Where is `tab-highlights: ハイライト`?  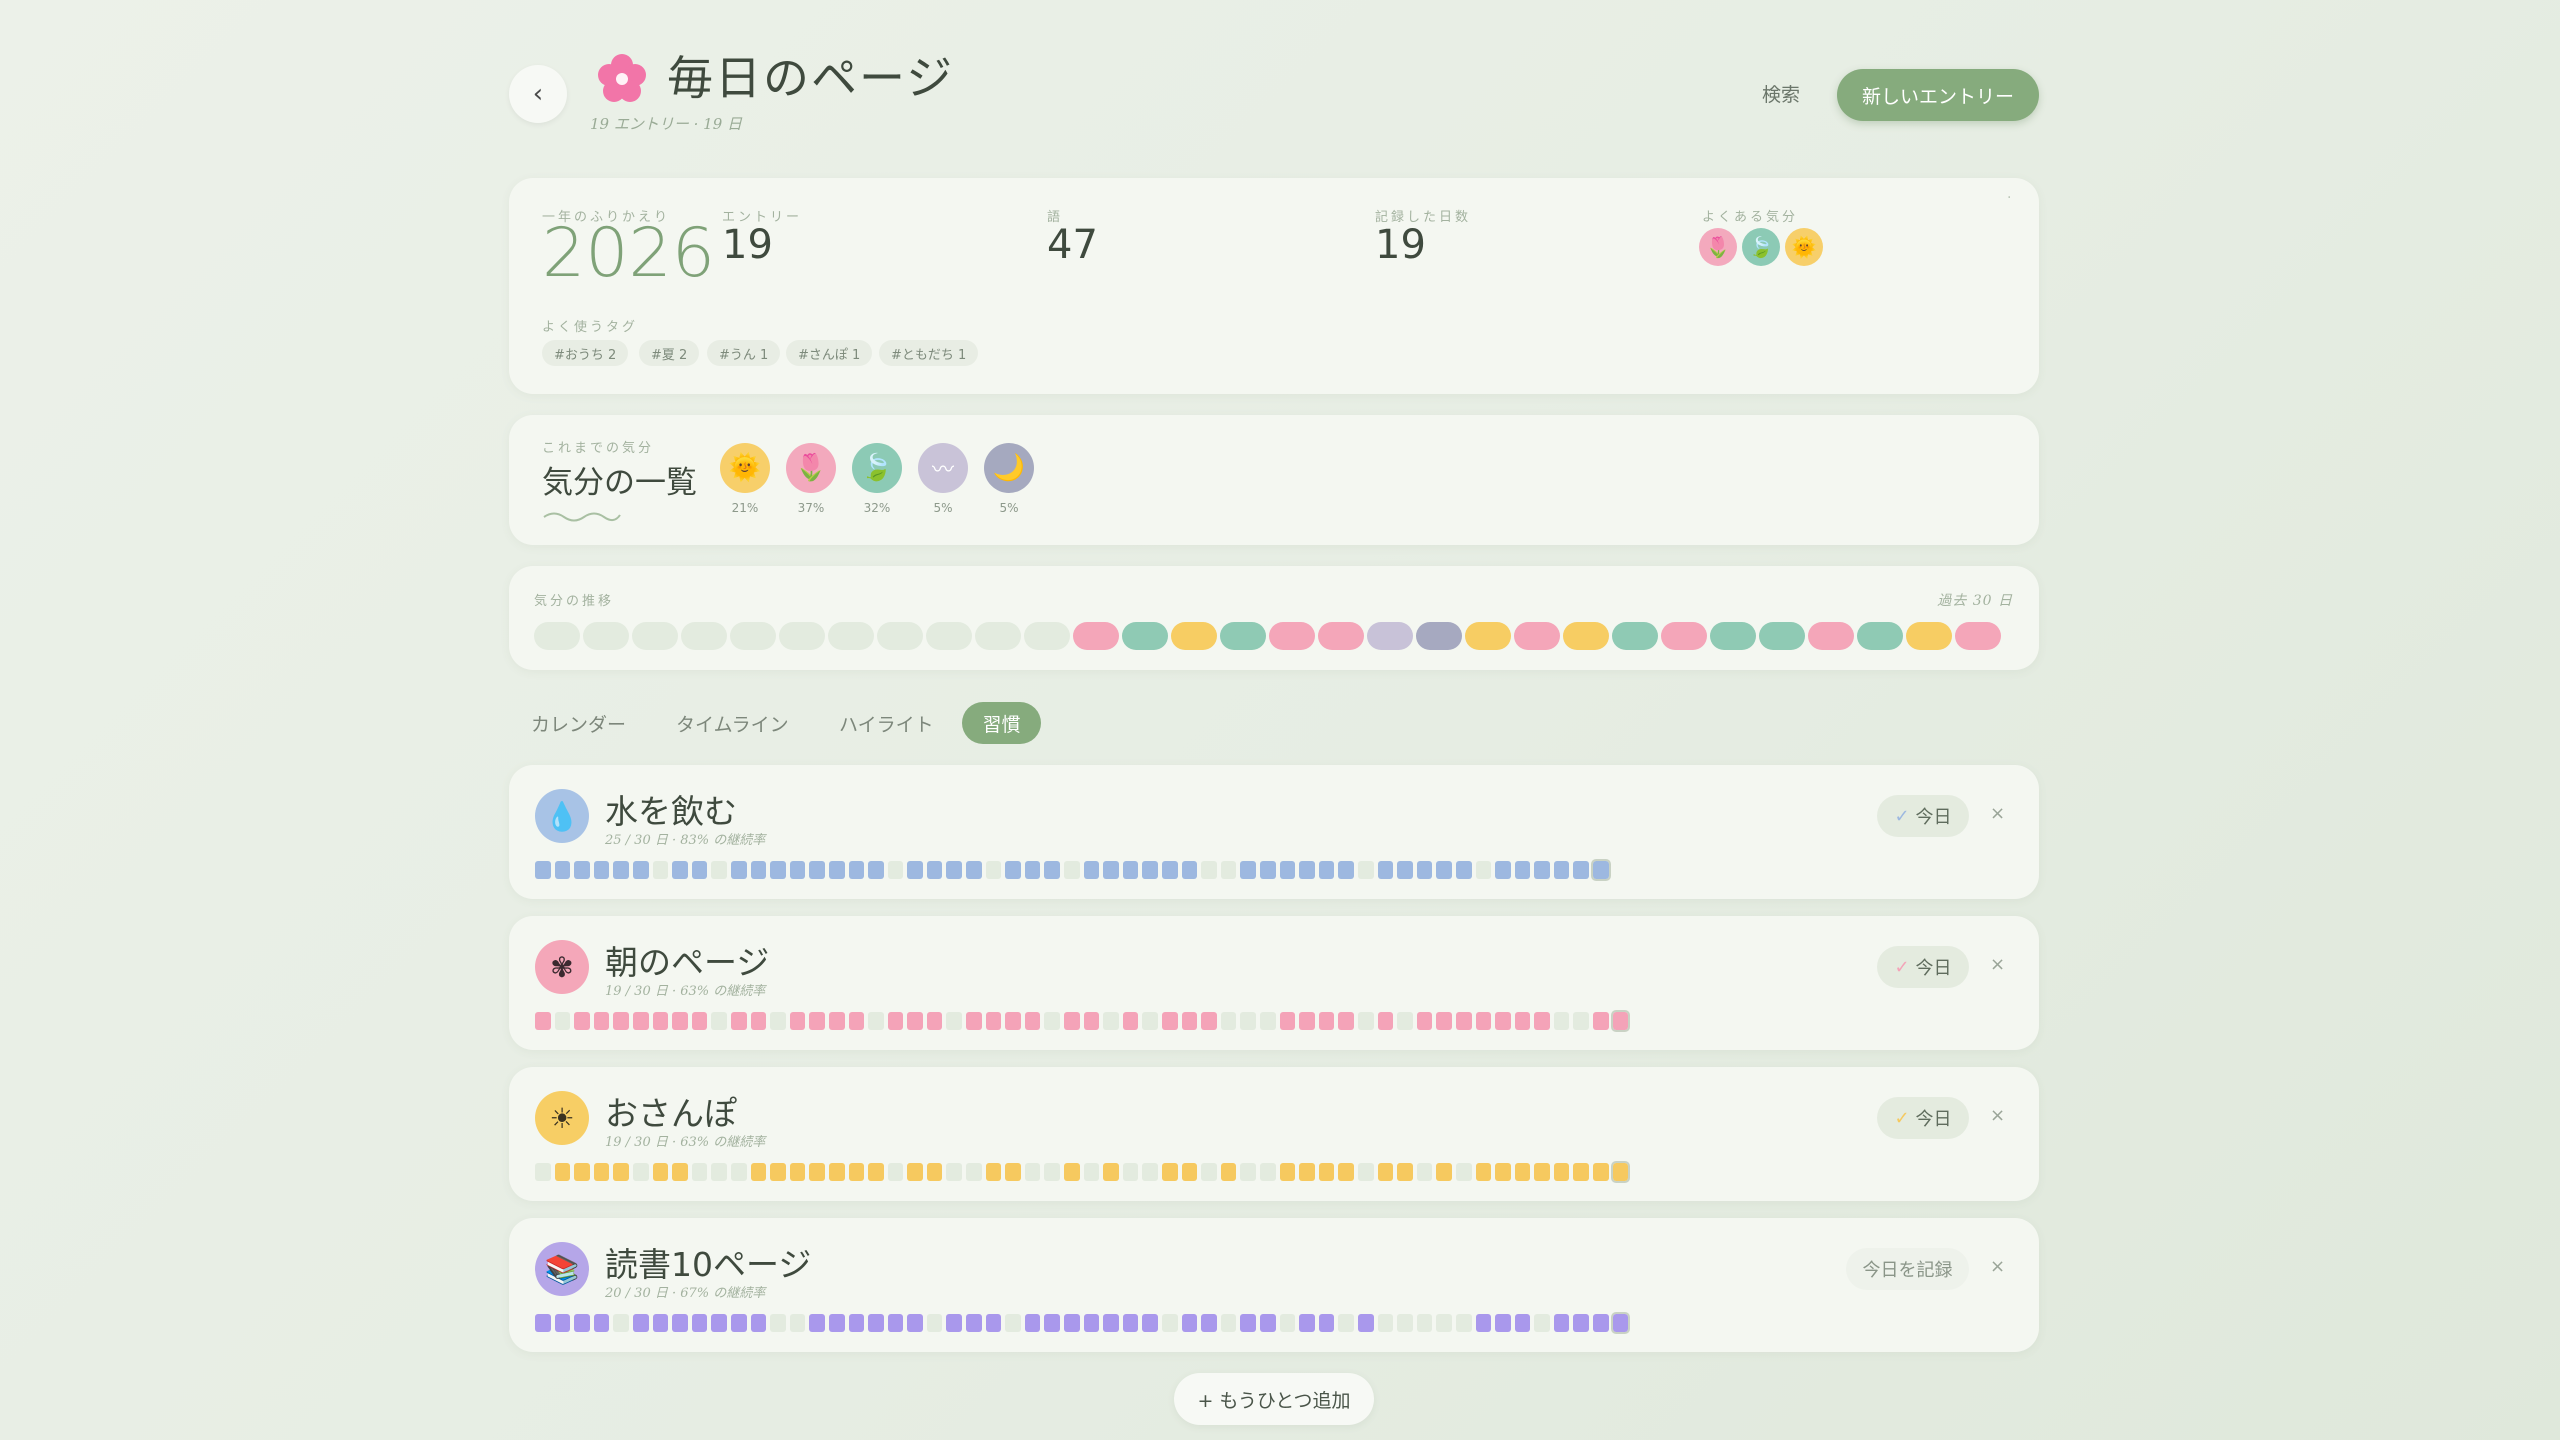
tab-highlights: ハイライト is located at coordinates (886, 723).